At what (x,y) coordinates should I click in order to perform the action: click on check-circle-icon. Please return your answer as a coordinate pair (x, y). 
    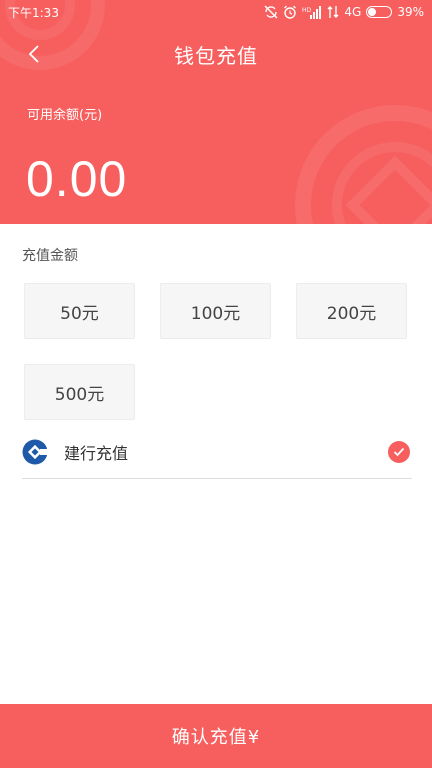
    Looking at the image, I should click on (399, 451).